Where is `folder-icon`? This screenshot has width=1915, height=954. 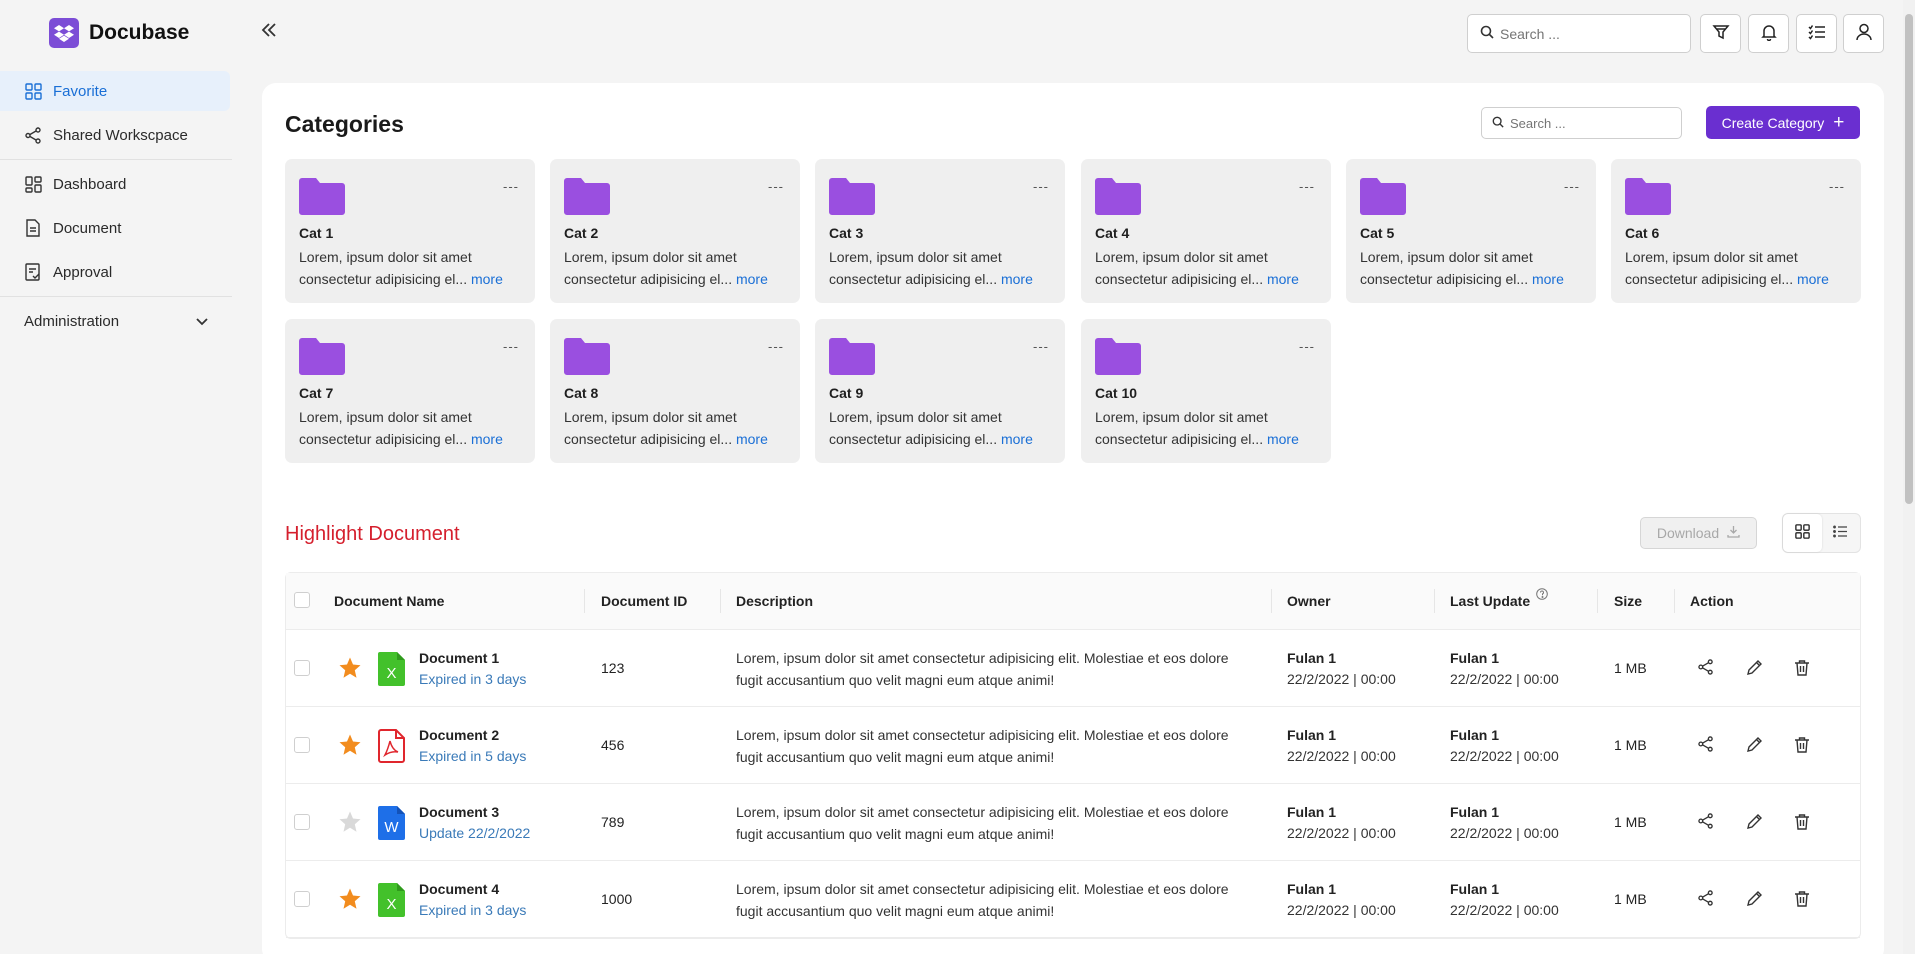 folder-icon is located at coordinates (587, 356).